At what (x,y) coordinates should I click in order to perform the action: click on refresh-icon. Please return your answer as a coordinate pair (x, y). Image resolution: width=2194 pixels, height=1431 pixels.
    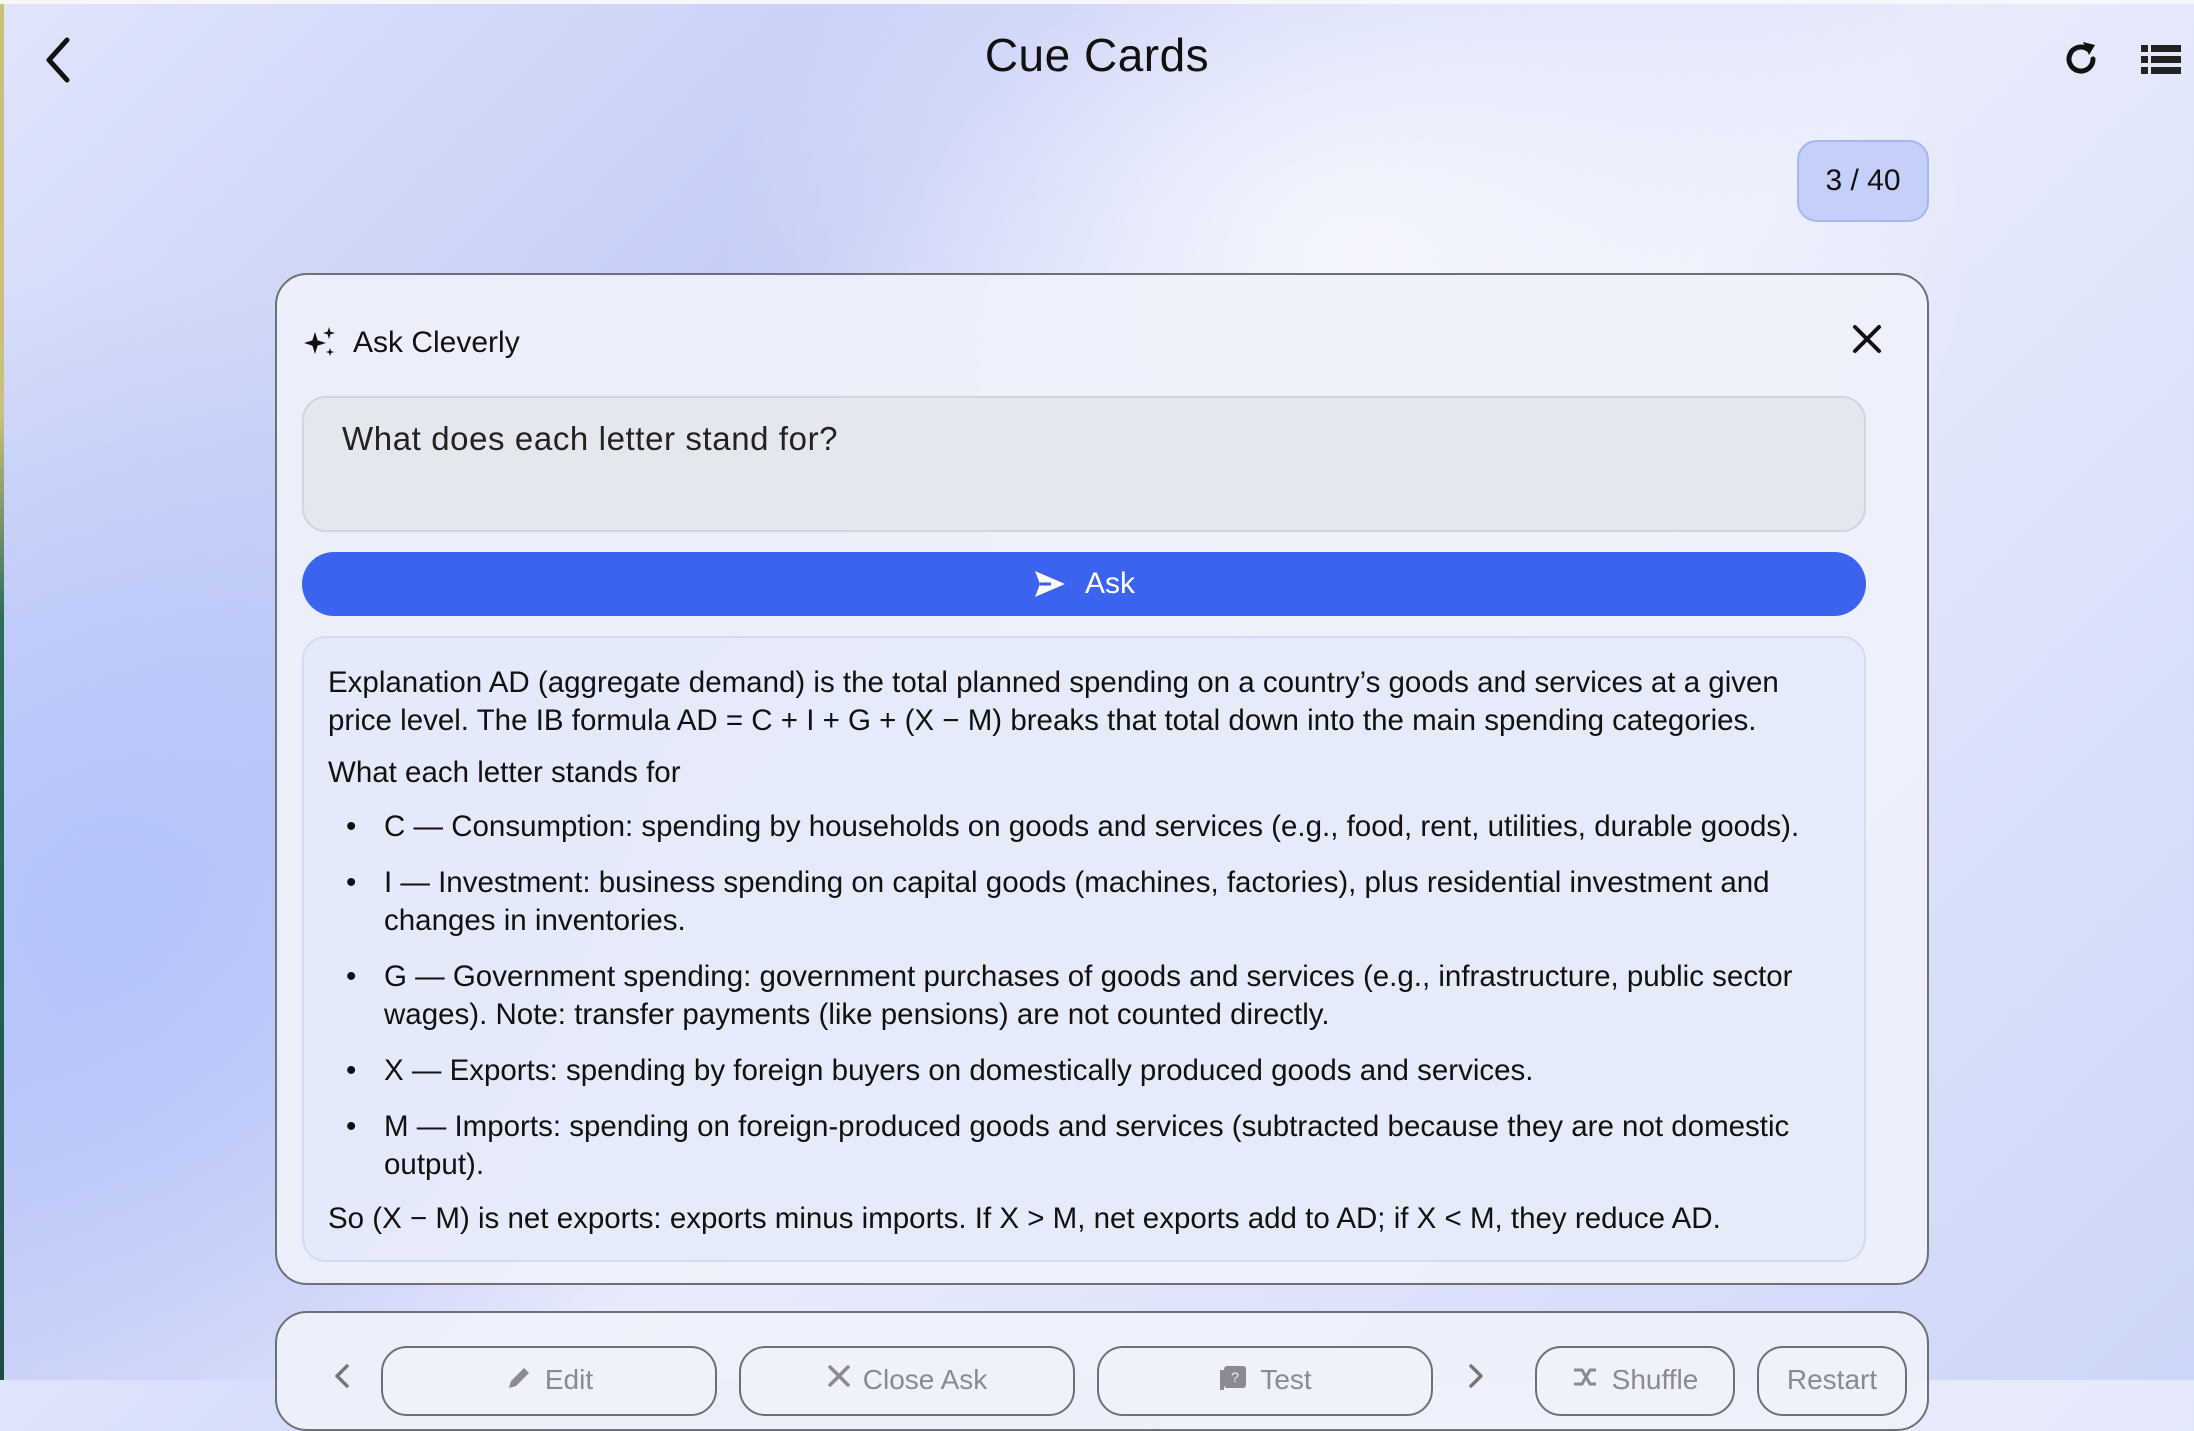
    Looking at the image, I should click on (2081, 58).